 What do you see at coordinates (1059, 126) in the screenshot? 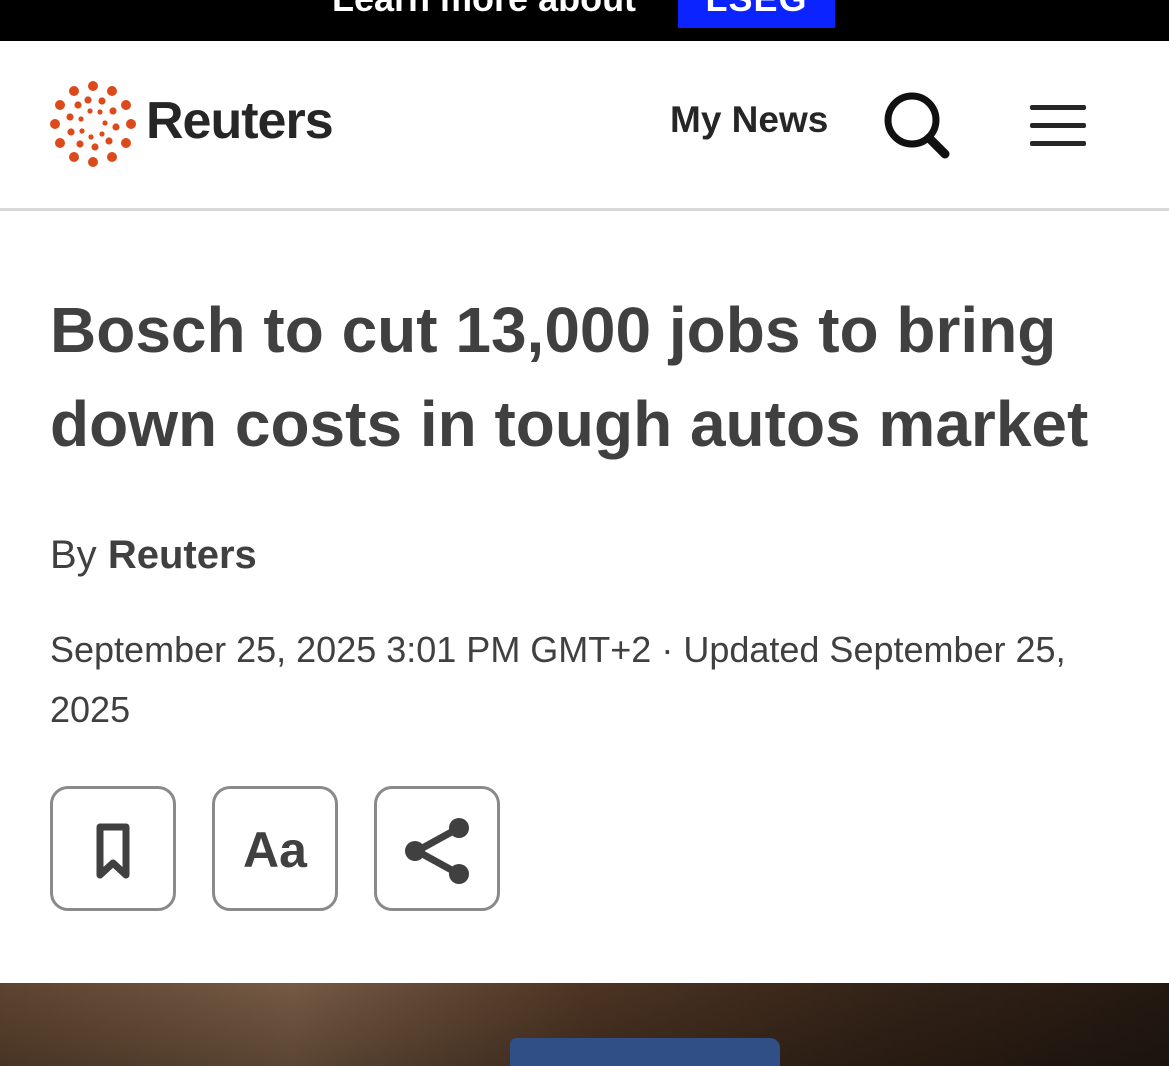
I see `menu-button` at bounding box center [1059, 126].